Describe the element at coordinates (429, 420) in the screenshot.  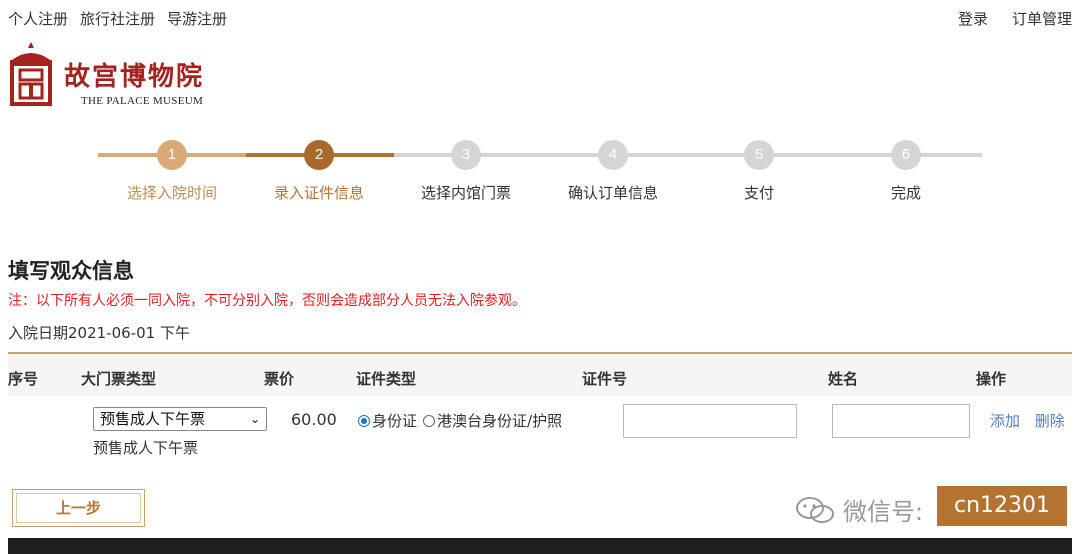
I see `passport-radio` at that location.